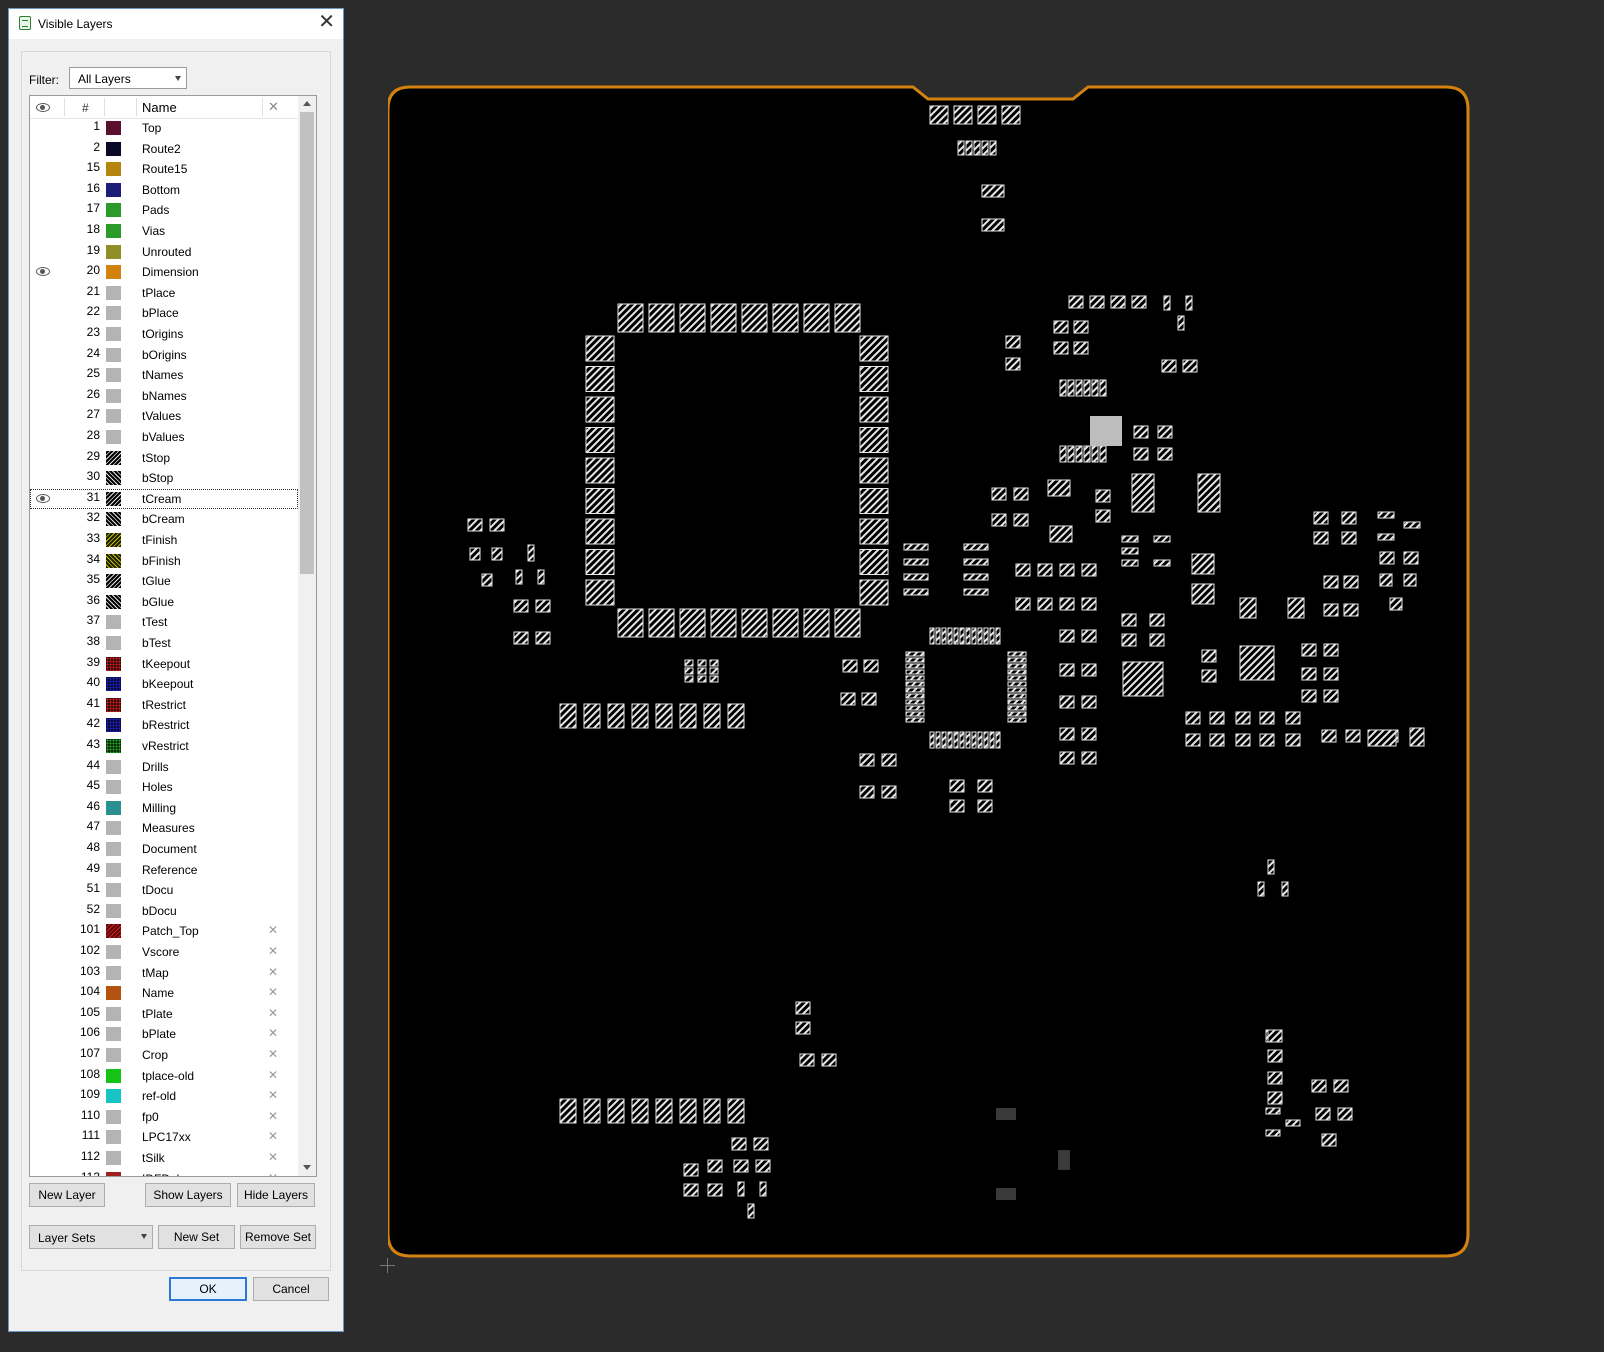 The height and width of the screenshot is (1352, 1604). I want to click on layer-row: 37 tTest, so click(164, 622).